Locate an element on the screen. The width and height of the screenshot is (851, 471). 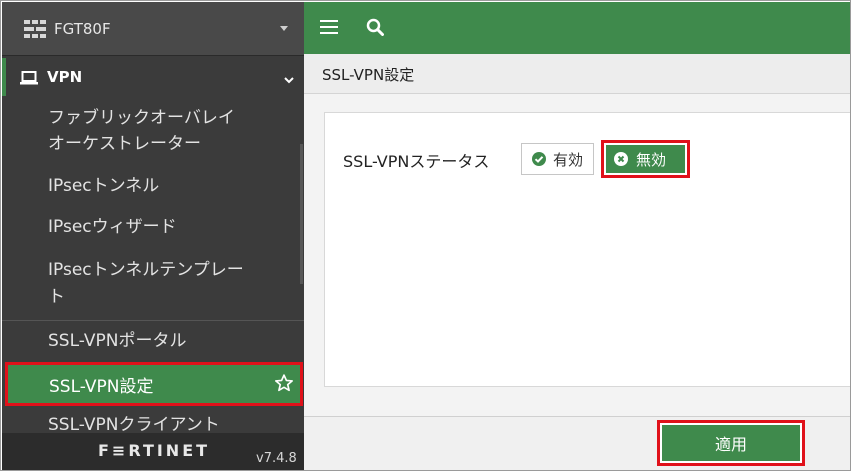
status-enabled-label: 有効 is located at coordinates (568, 159).